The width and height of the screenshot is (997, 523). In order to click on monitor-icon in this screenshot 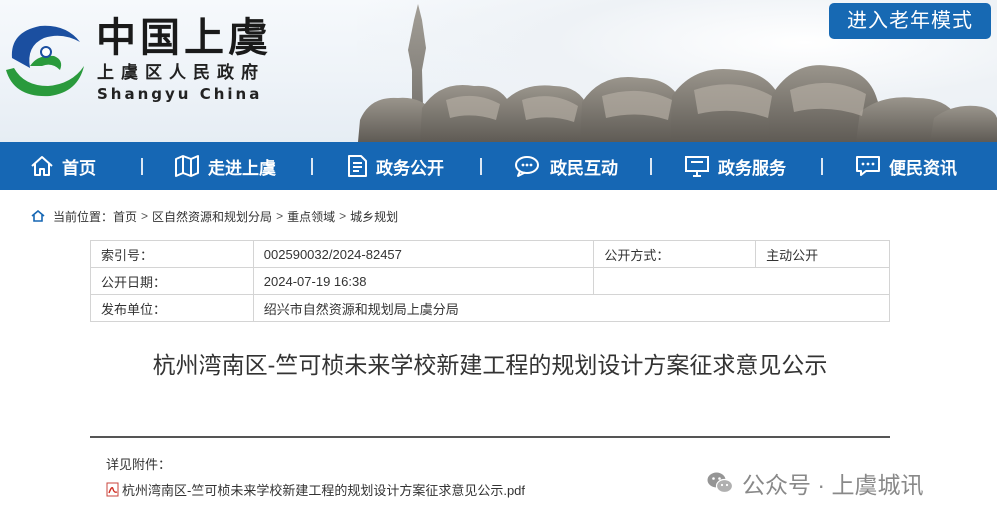, I will do `click(697, 166)`.